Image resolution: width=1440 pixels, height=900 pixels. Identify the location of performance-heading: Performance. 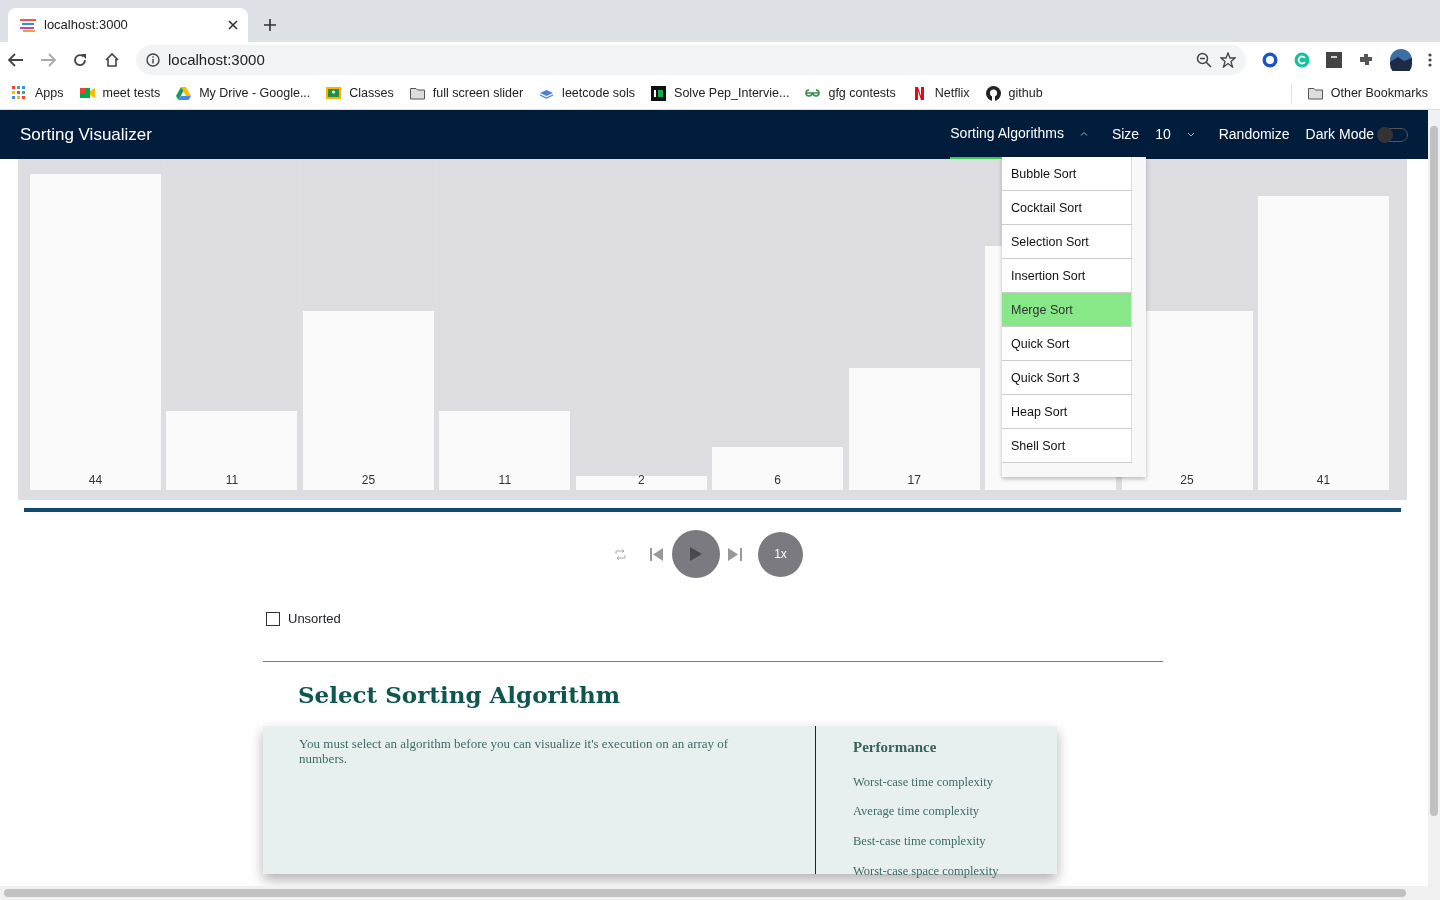
(895, 747).